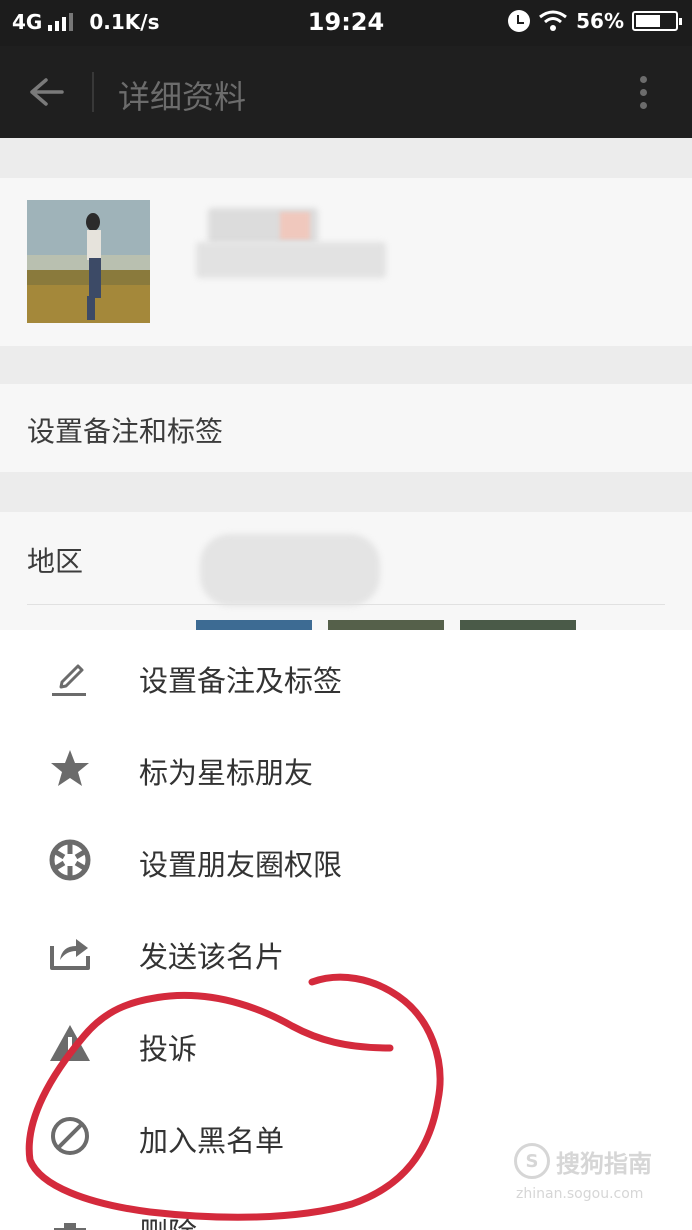 This screenshot has width=692, height=1230. What do you see at coordinates (168, 1049) in the screenshot?
I see `menu-label: 投诉` at bounding box center [168, 1049].